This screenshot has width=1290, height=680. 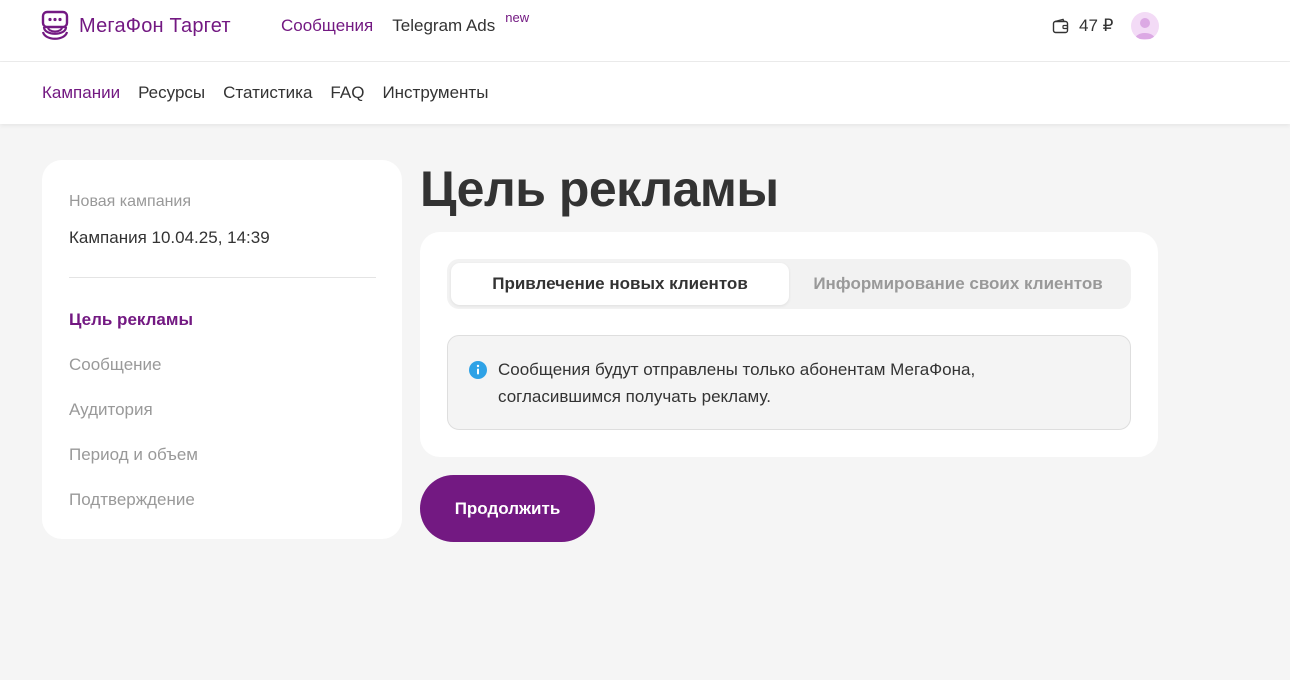 What do you see at coordinates (478, 370) in the screenshot?
I see `info-icon` at bounding box center [478, 370].